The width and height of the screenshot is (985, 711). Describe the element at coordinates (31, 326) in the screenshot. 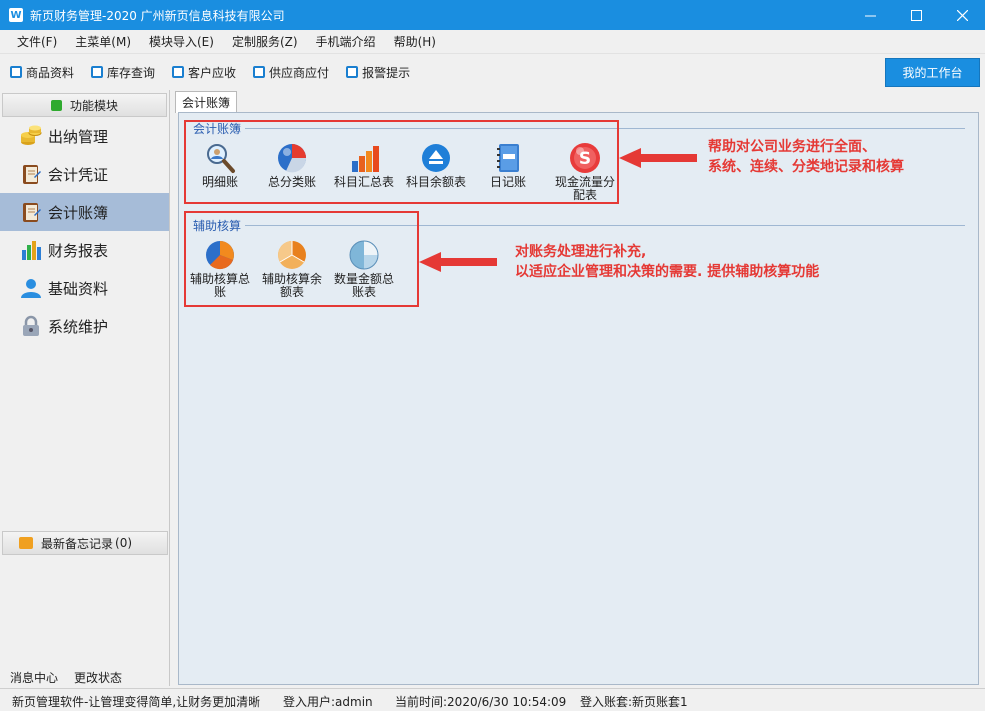

I see `lock-icon` at that location.